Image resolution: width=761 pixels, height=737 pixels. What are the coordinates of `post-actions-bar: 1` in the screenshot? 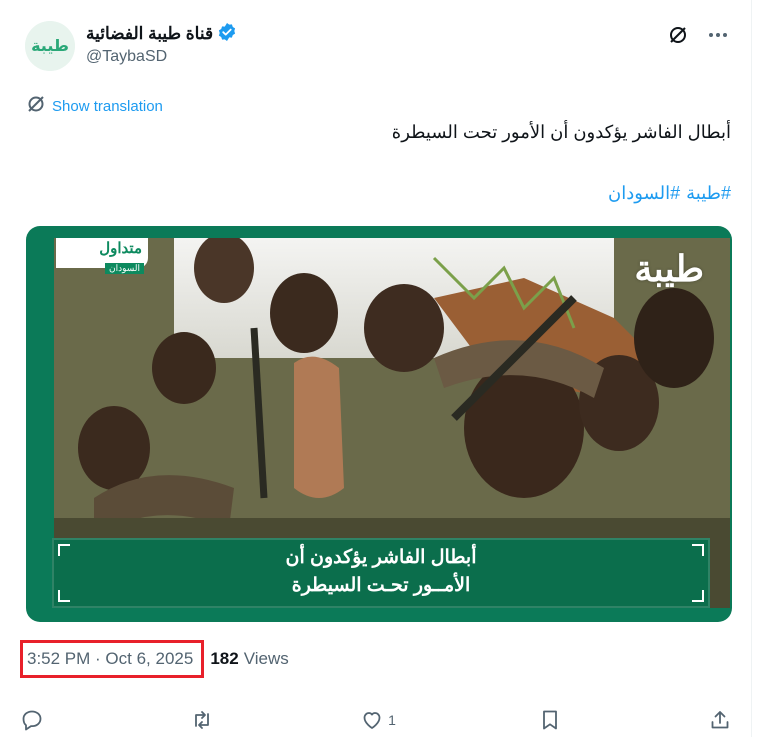 It's located at (376, 720).